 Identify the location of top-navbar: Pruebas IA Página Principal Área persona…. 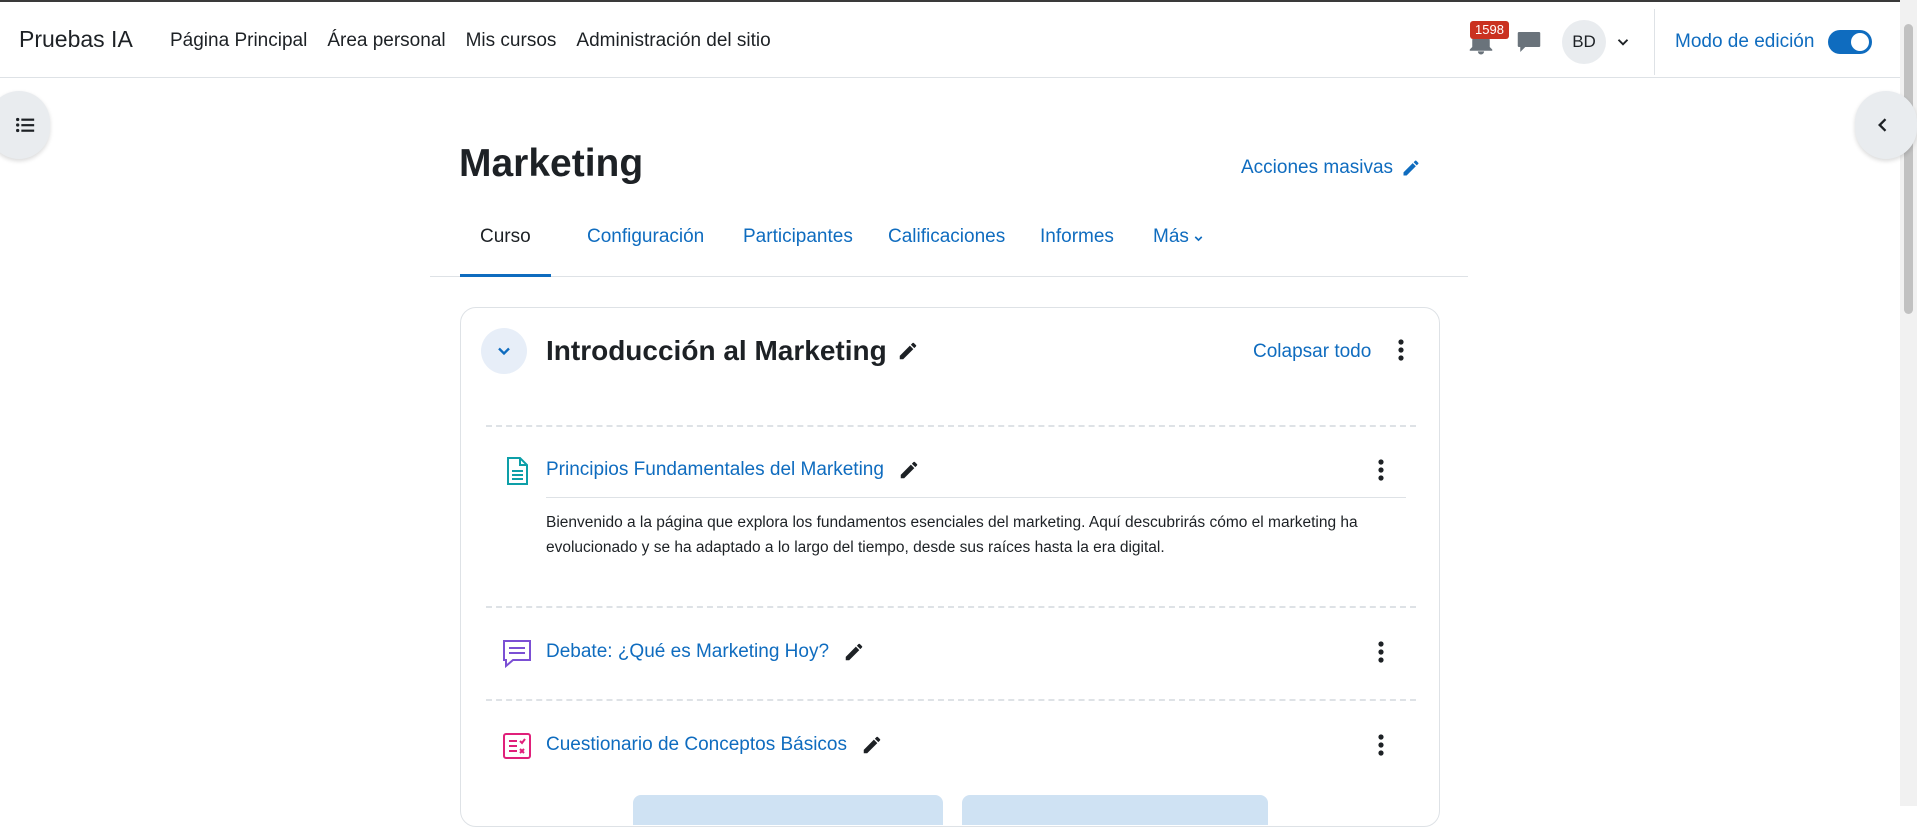
(950, 39).